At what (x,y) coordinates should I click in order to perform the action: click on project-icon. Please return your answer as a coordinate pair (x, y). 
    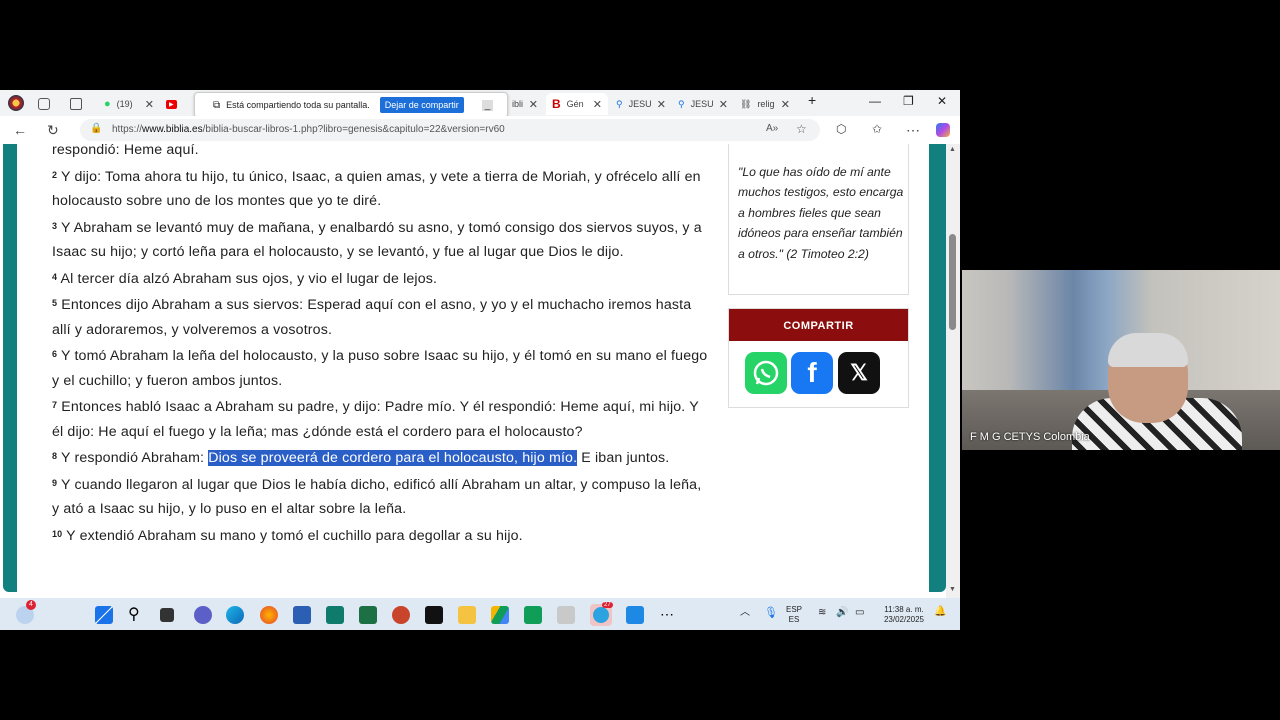
    Looking at the image, I should click on (335, 615).